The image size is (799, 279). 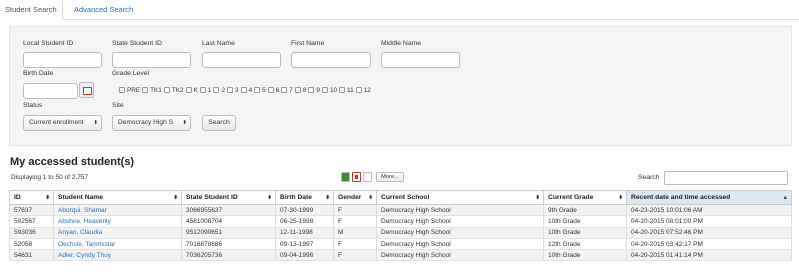 I want to click on student-name-link: Aborqui, Shamar, so click(x=82, y=210).